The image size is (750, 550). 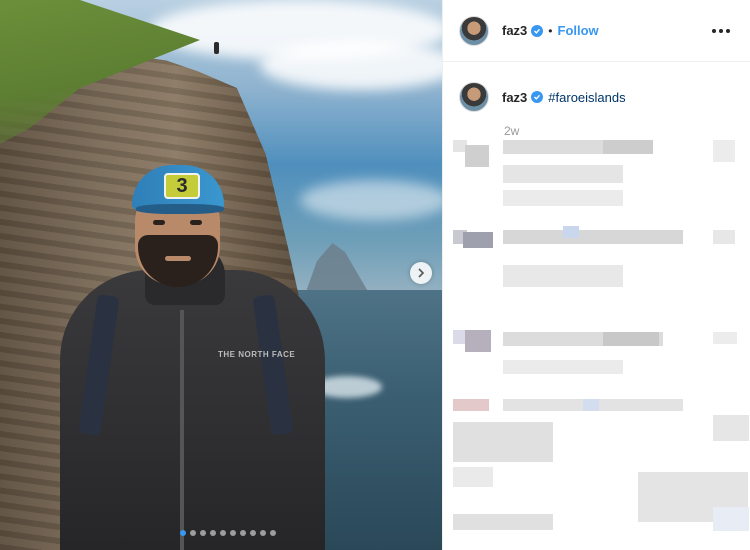 I want to click on post-header: faz3 • Follow, so click(x=596, y=31).